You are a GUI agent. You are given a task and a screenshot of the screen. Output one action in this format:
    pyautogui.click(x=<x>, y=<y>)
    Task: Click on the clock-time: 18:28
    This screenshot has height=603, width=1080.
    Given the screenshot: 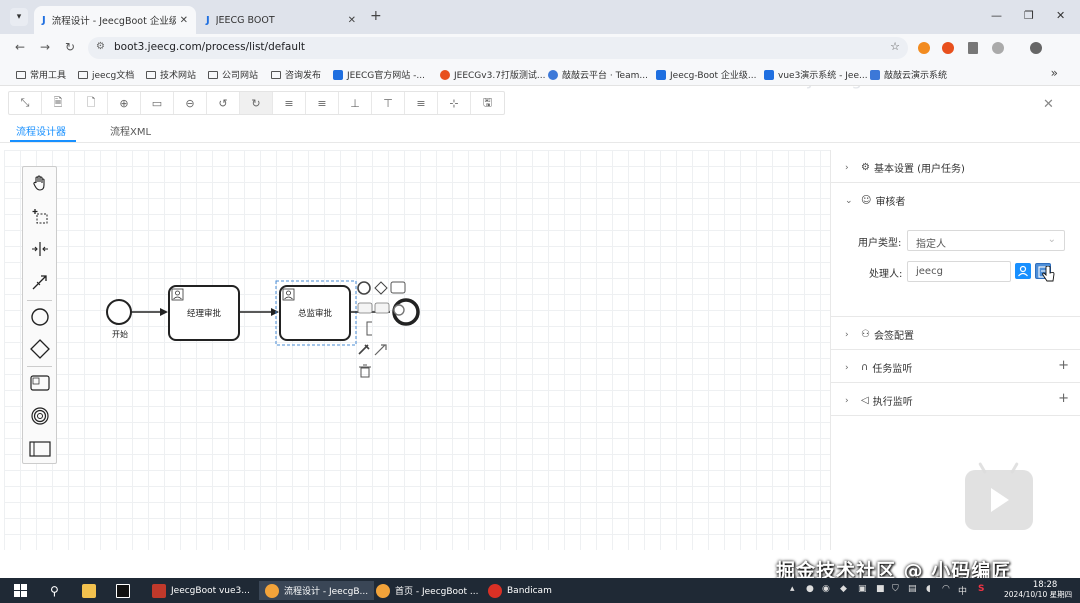 What is the action you would take?
    pyautogui.click(x=1045, y=585)
    